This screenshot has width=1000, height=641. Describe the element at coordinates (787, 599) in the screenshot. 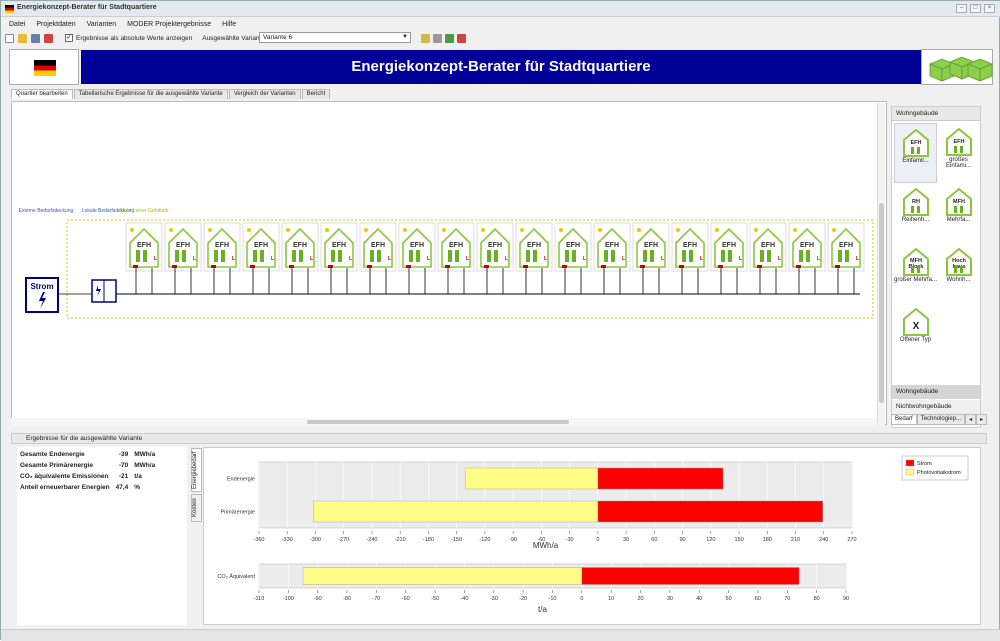

I see `tick-label: 70` at that location.